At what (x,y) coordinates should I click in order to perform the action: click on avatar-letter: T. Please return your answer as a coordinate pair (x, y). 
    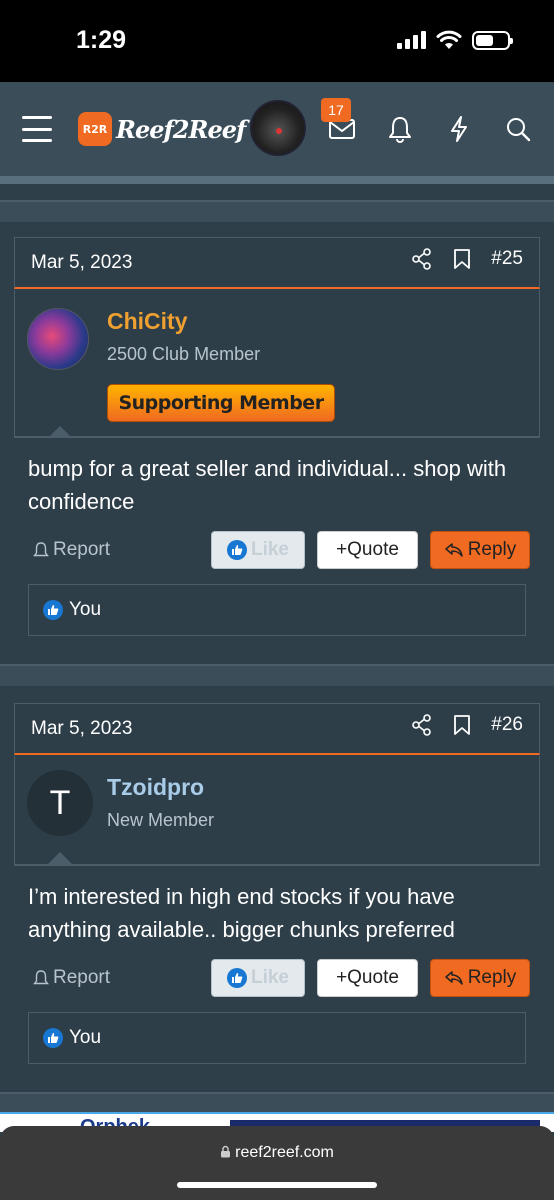
    Looking at the image, I should click on (60, 802).